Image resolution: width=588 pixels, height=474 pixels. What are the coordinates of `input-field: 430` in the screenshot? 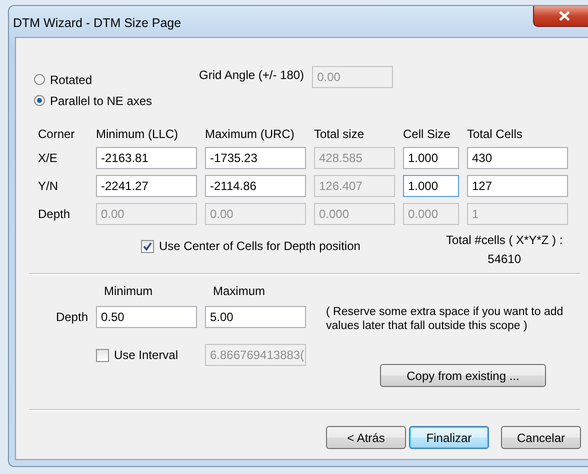 It's located at (517, 158).